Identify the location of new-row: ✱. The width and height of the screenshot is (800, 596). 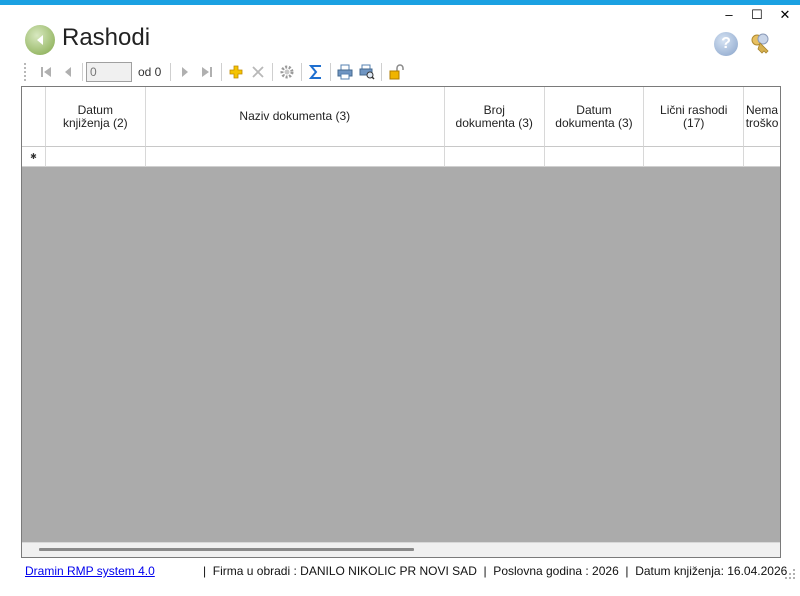
(401, 157).